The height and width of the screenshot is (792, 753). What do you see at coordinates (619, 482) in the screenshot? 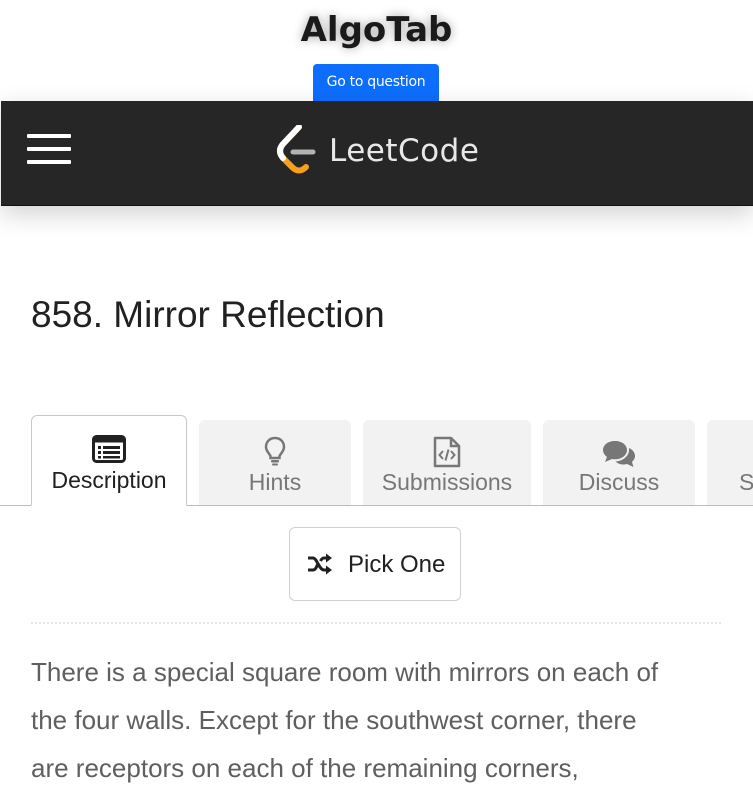
I see `tab-discuss-label: Discuss` at bounding box center [619, 482].